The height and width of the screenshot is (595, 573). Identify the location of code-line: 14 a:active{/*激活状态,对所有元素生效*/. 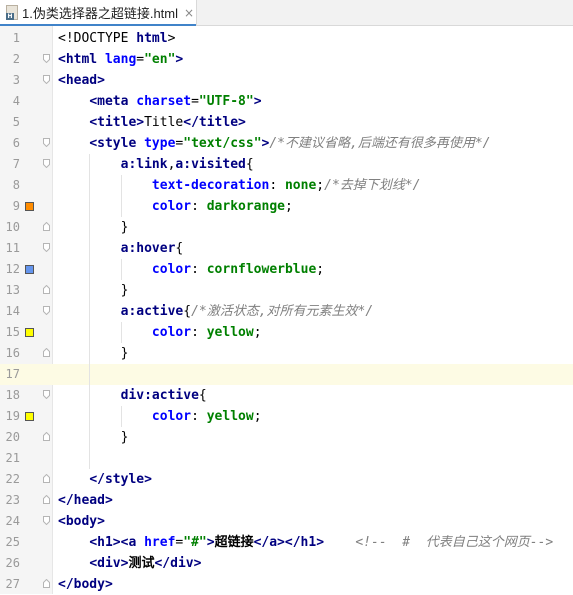
(286, 311).